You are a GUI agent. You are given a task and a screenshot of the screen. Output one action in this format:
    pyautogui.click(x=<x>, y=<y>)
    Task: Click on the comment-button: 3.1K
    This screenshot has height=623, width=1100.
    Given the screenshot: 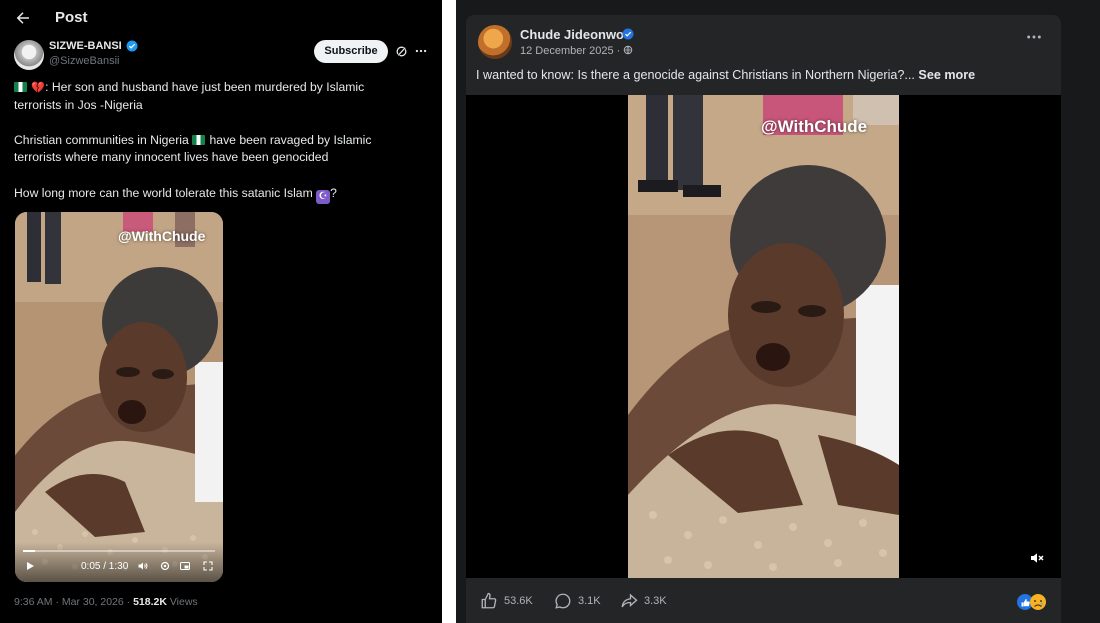 What is the action you would take?
    pyautogui.click(x=577, y=601)
    